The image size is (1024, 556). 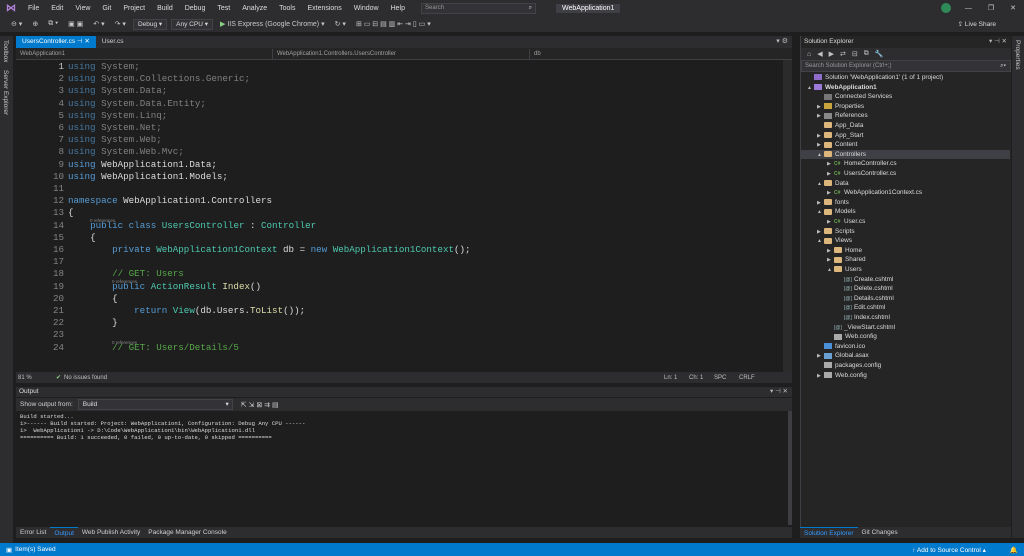 What do you see at coordinates (396, 347) in the screenshot?
I see `code-line: 24 // GET: Users/Details/5 0 references` at bounding box center [396, 347].